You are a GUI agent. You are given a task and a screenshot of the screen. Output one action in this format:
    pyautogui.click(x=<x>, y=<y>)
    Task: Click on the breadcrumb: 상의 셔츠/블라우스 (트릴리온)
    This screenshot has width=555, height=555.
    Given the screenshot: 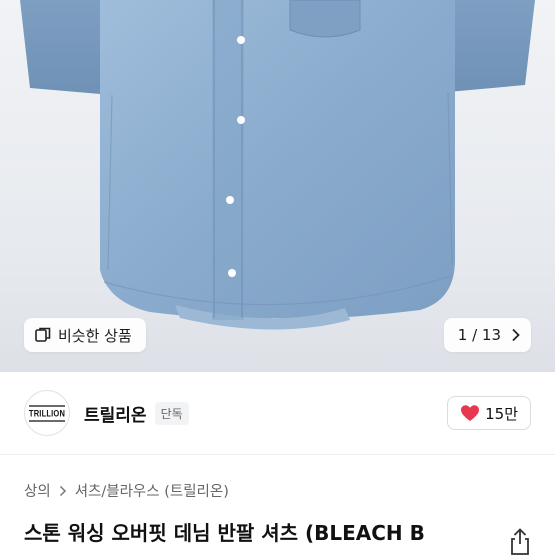 What is the action you would take?
    pyautogui.click(x=126, y=490)
    